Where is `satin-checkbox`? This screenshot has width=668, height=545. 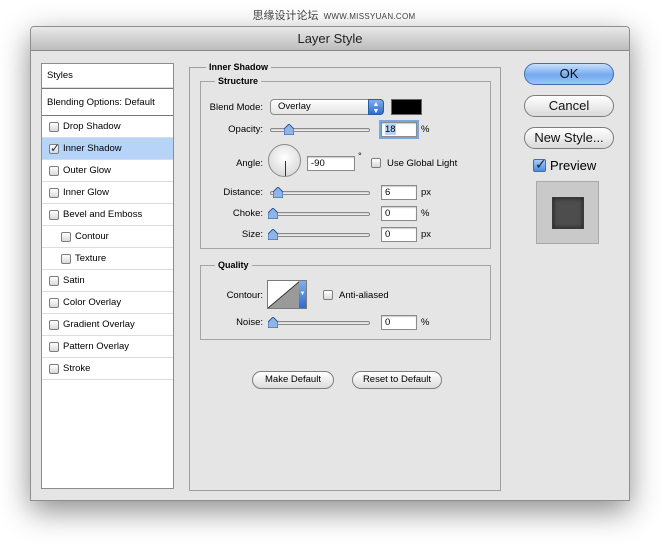 satin-checkbox is located at coordinates (54, 280).